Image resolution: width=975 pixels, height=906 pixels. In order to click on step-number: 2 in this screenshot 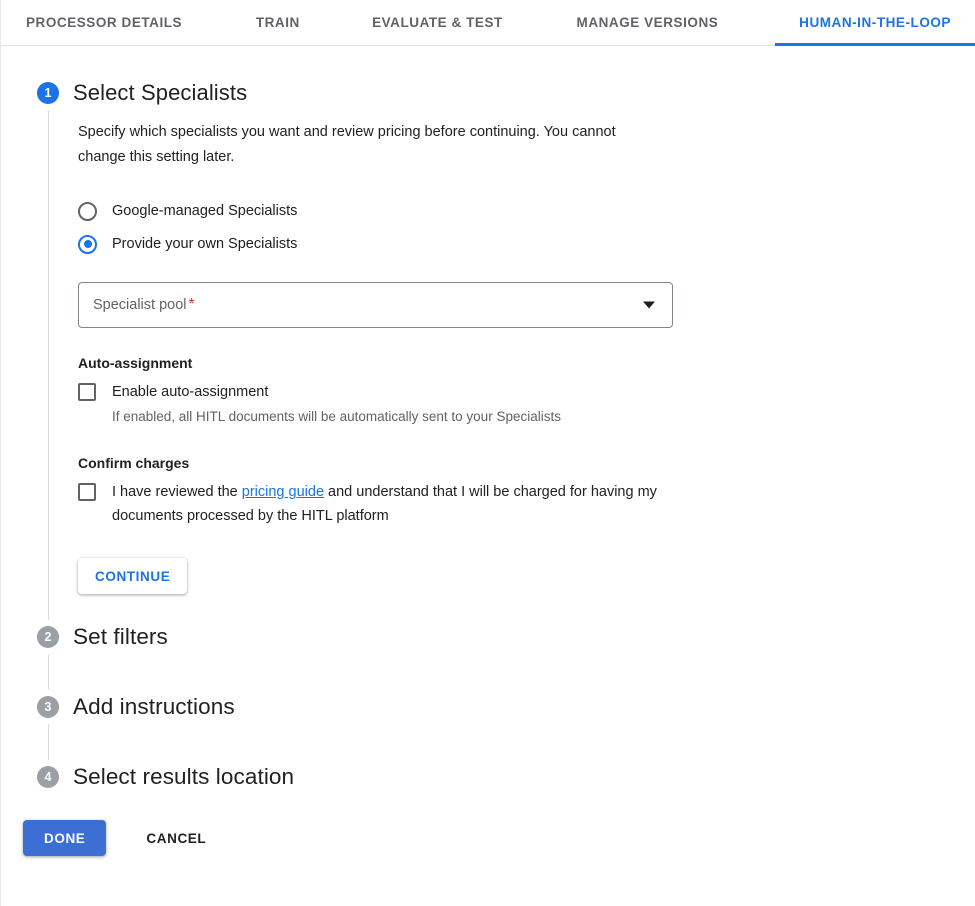, I will do `click(48, 636)`.